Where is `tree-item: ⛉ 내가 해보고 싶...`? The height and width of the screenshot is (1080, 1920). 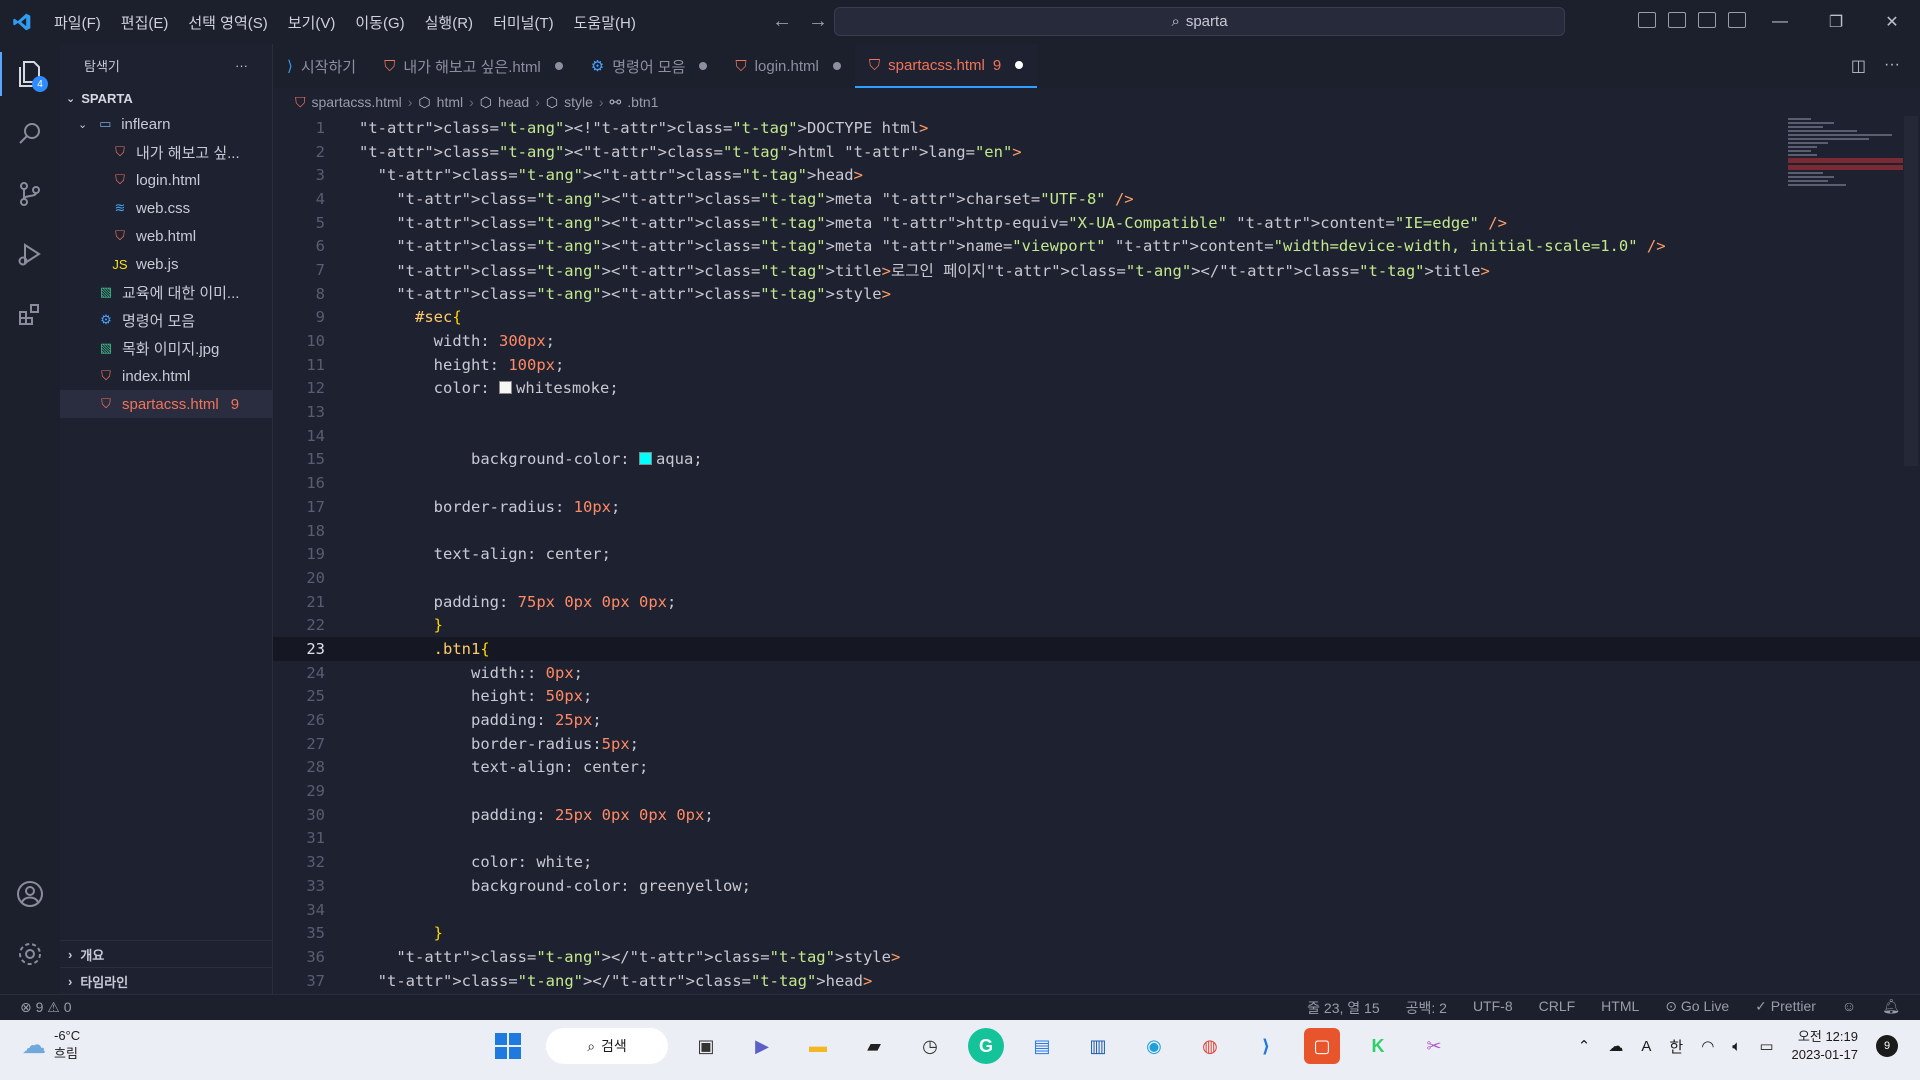
tree-item: ⛉ 내가 해보고 싶... is located at coordinates (166, 152).